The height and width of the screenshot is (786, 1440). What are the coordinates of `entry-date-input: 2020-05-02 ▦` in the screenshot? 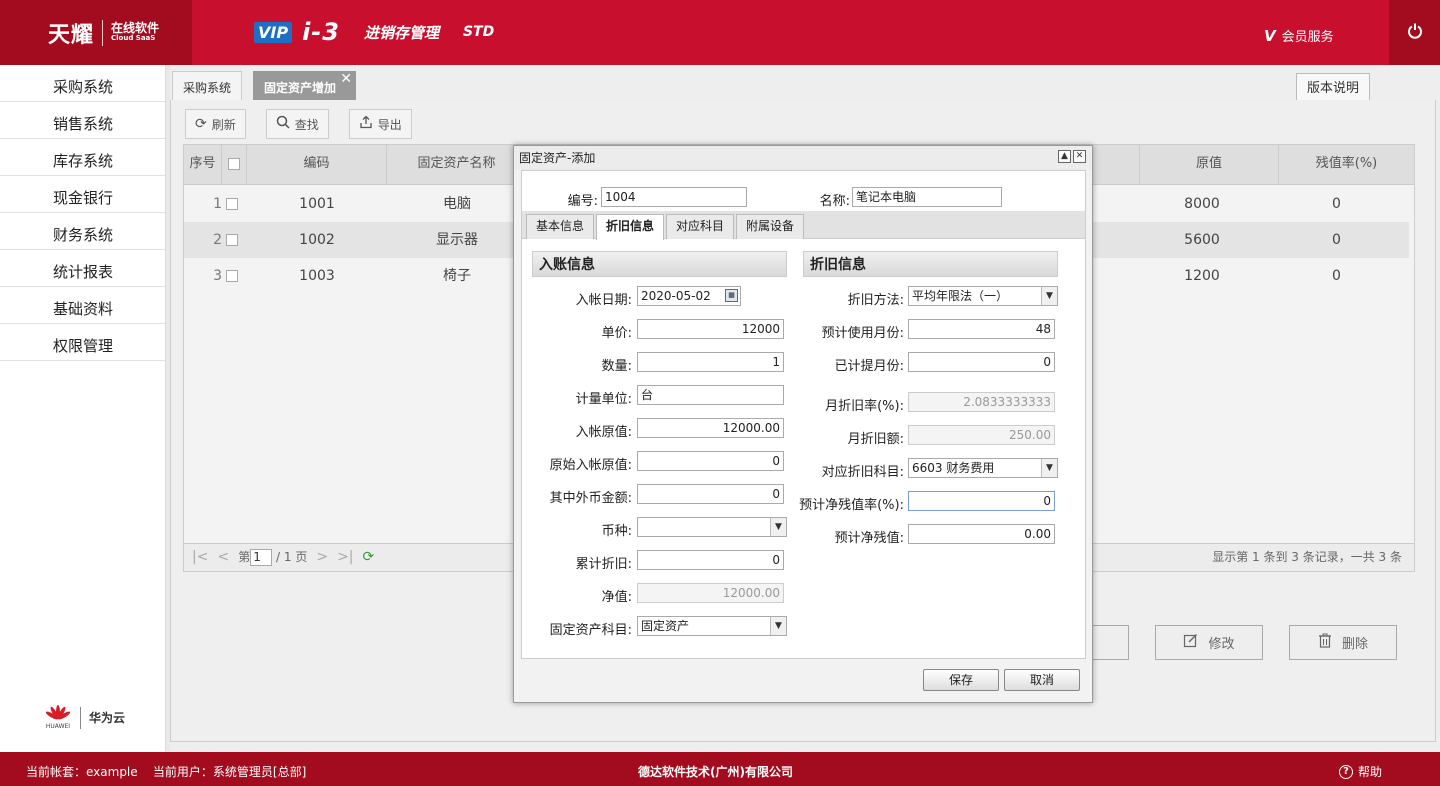 It's located at (689, 296).